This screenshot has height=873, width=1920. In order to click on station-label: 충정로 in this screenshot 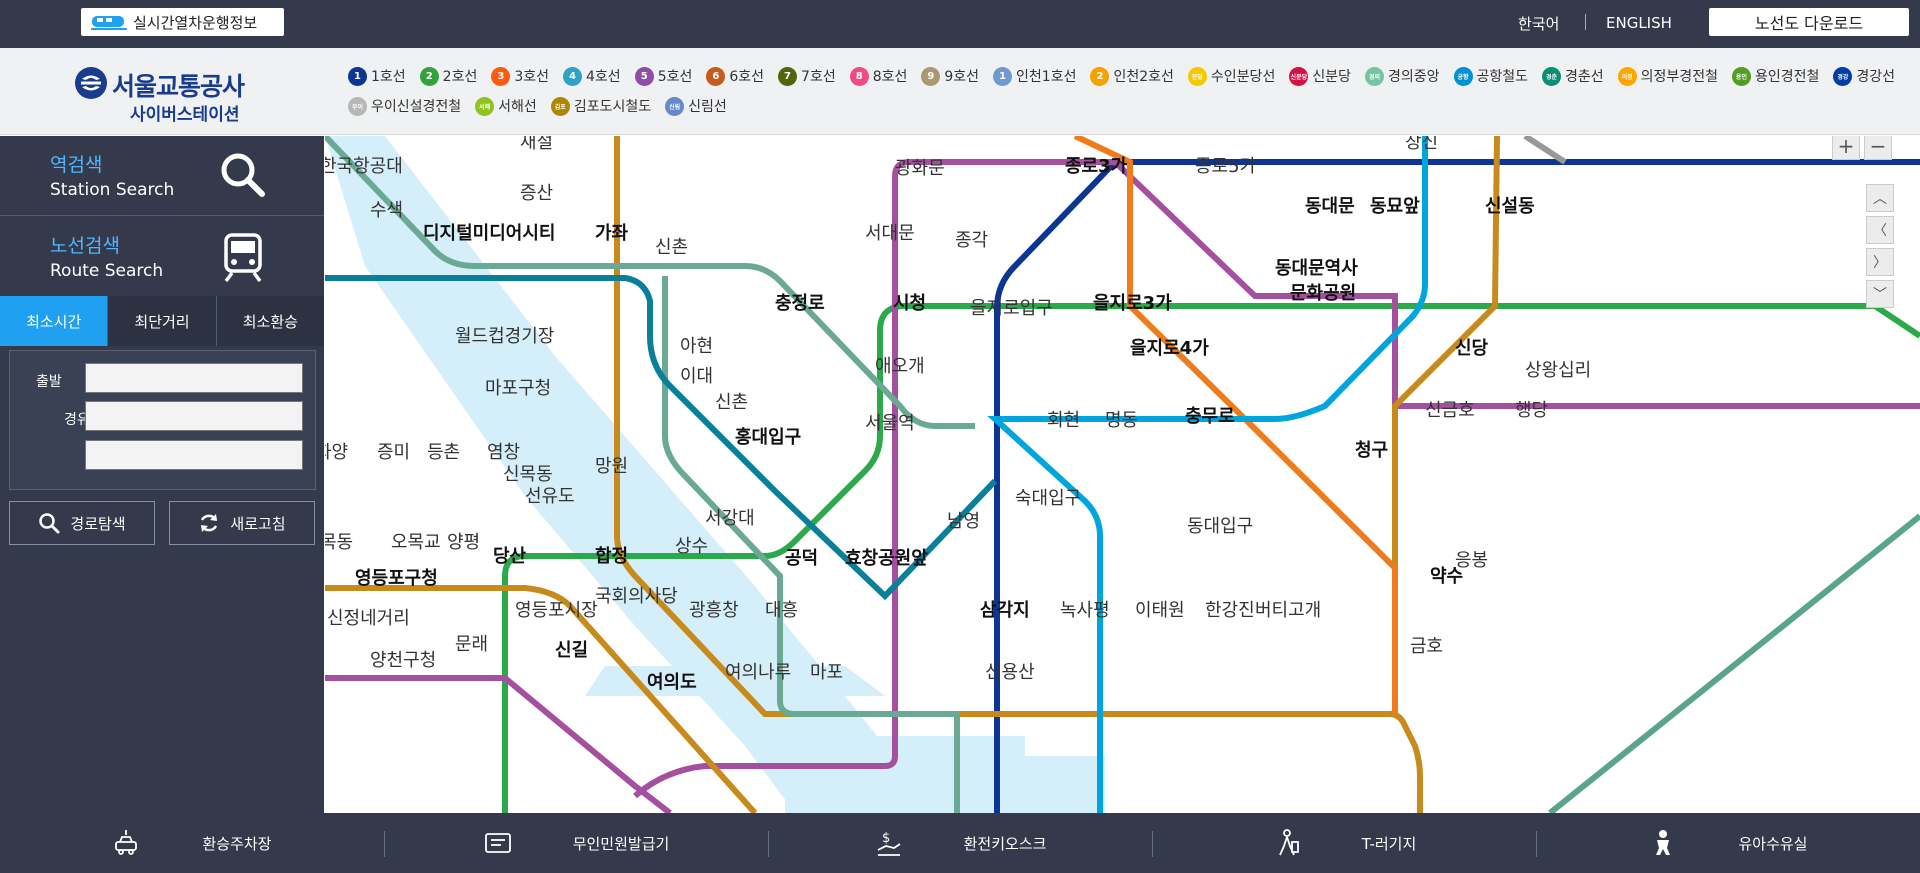, I will do `click(800, 303)`.